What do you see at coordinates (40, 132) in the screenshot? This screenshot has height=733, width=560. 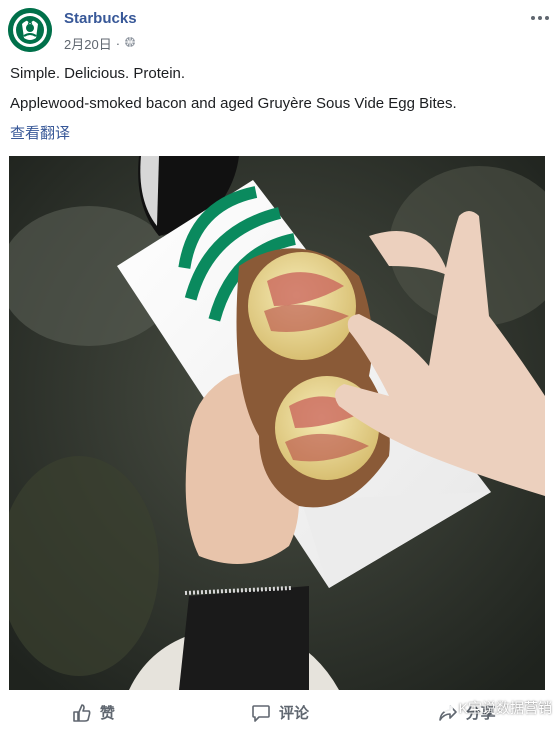 I see `see-translation-link: 查看翻译` at bounding box center [40, 132].